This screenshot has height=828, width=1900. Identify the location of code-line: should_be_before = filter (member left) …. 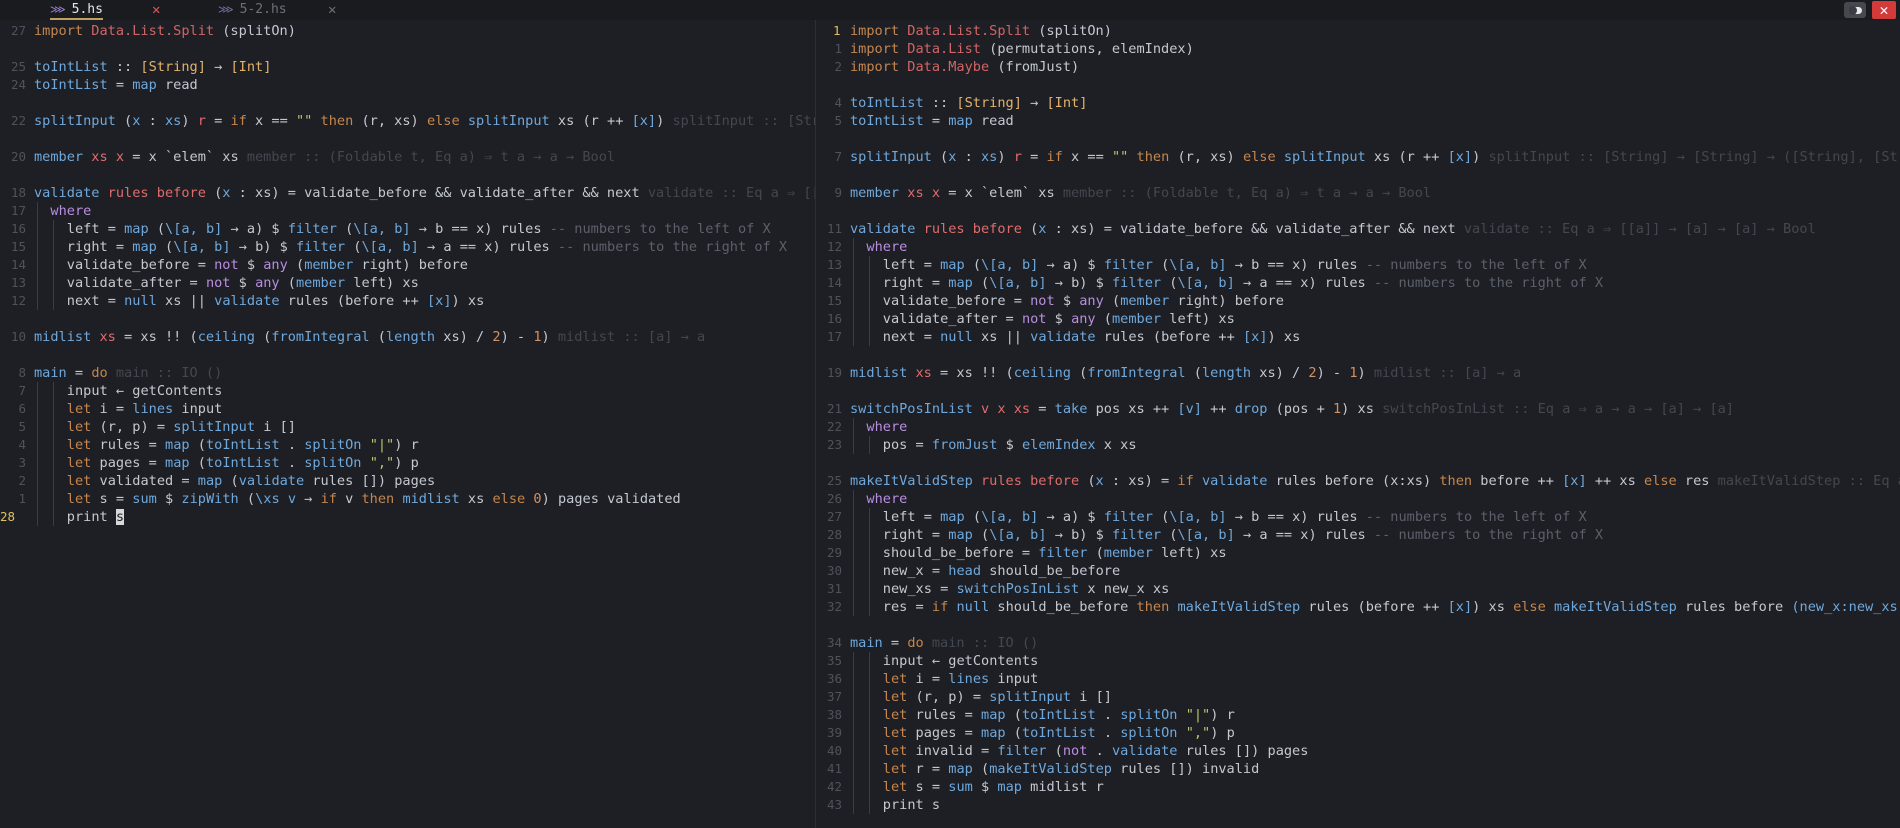
(1055, 553).